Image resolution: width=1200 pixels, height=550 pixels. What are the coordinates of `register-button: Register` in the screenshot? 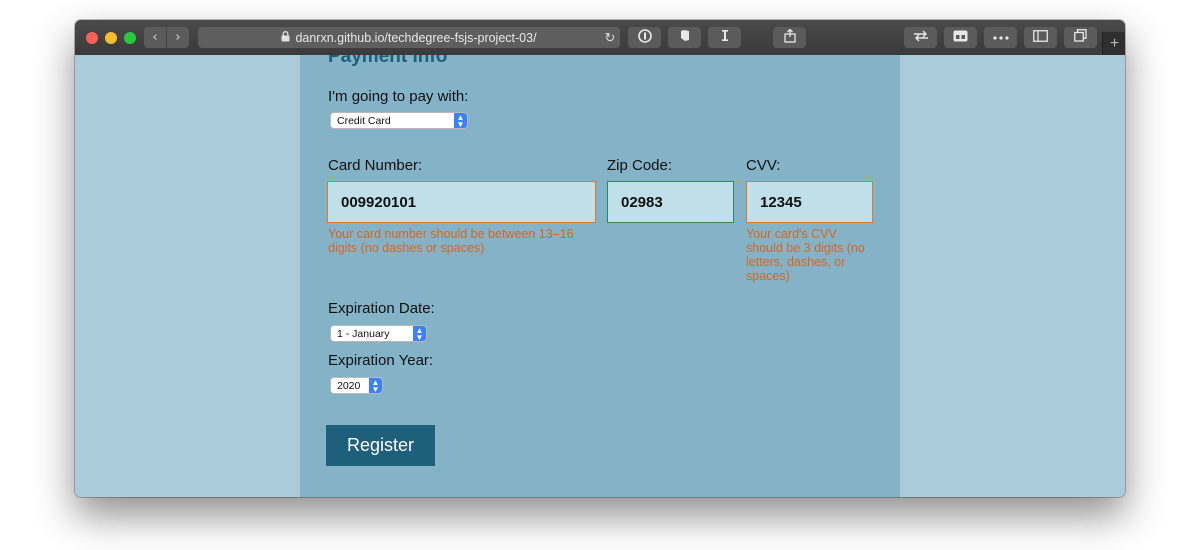 It's located at (380, 445).